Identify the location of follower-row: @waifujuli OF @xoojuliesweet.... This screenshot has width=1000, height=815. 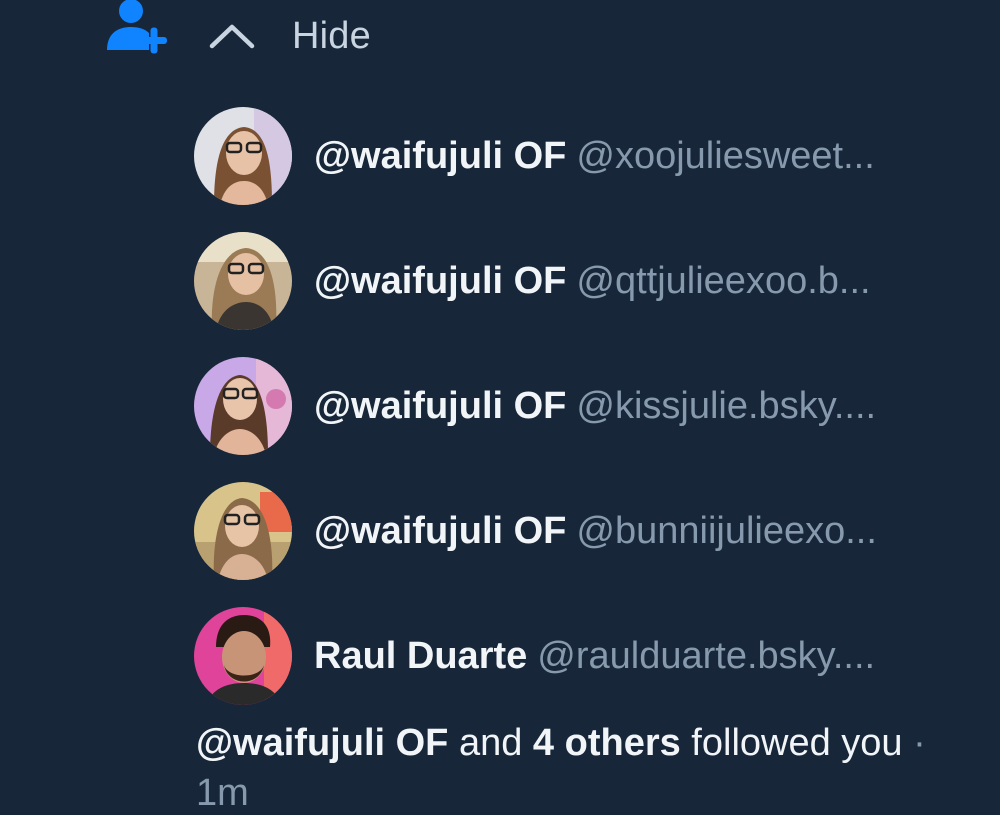
(594, 156).